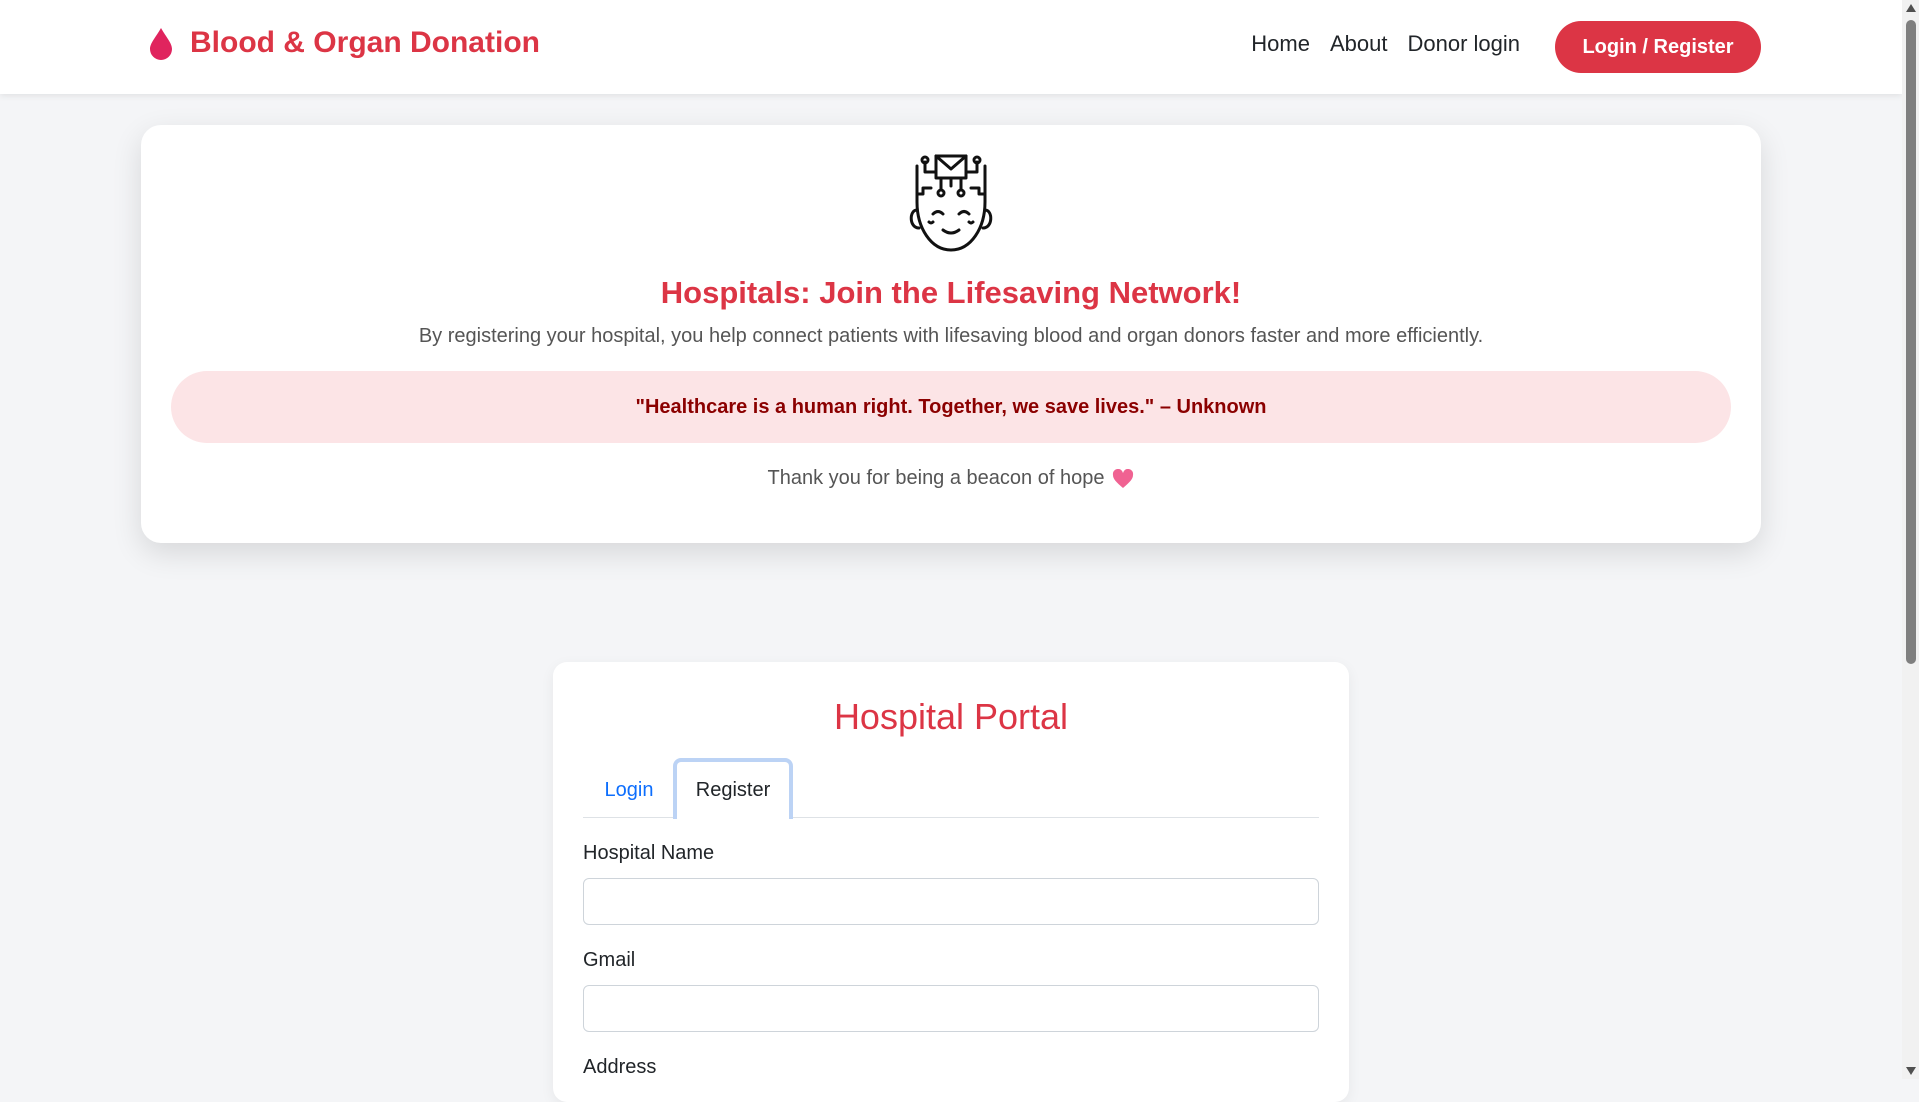 The width and height of the screenshot is (1919, 1102). What do you see at coordinates (1911, 1071) in the screenshot?
I see `scroll-down-arrow-icon` at bounding box center [1911, 1071].